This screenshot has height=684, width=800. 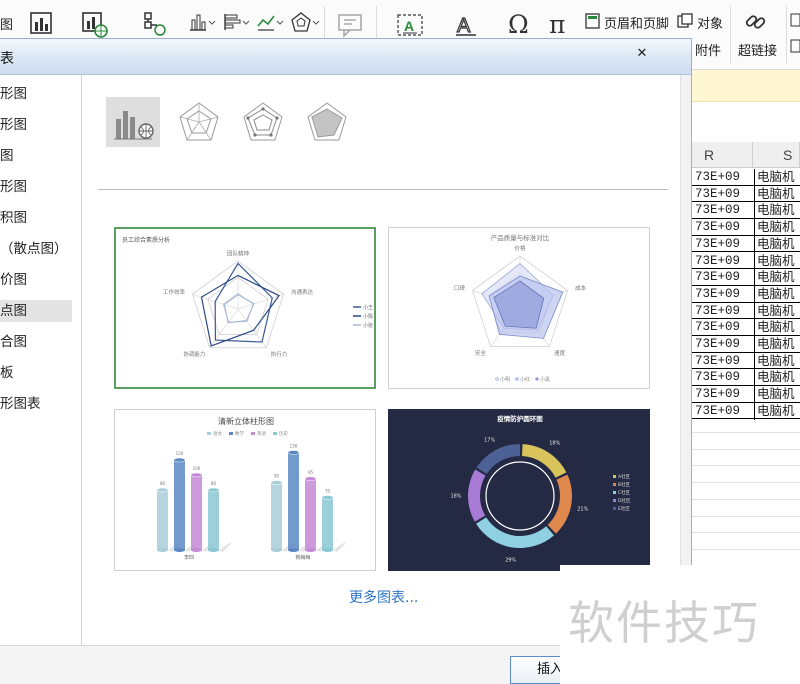 What do you see at coordinates (795, 36) in the screenshot?
I see `more-icon` at bounding box center [795, 36].